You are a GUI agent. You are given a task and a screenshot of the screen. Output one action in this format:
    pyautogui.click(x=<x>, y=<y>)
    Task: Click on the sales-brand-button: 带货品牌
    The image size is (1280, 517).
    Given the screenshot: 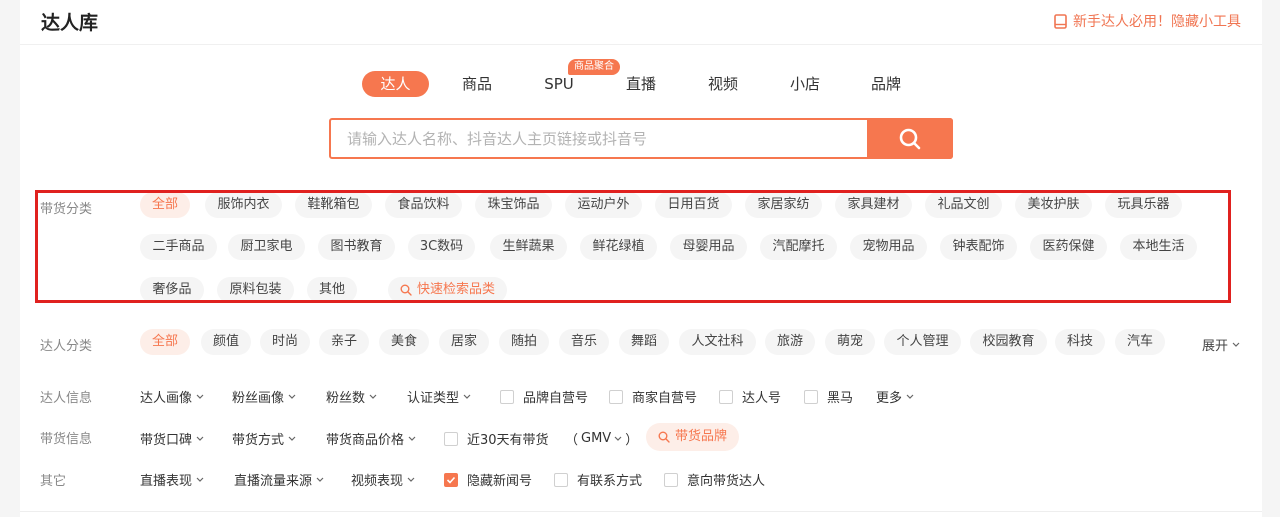 What is the action you would take?
    pyautogui.click(x=692, y=437)
    